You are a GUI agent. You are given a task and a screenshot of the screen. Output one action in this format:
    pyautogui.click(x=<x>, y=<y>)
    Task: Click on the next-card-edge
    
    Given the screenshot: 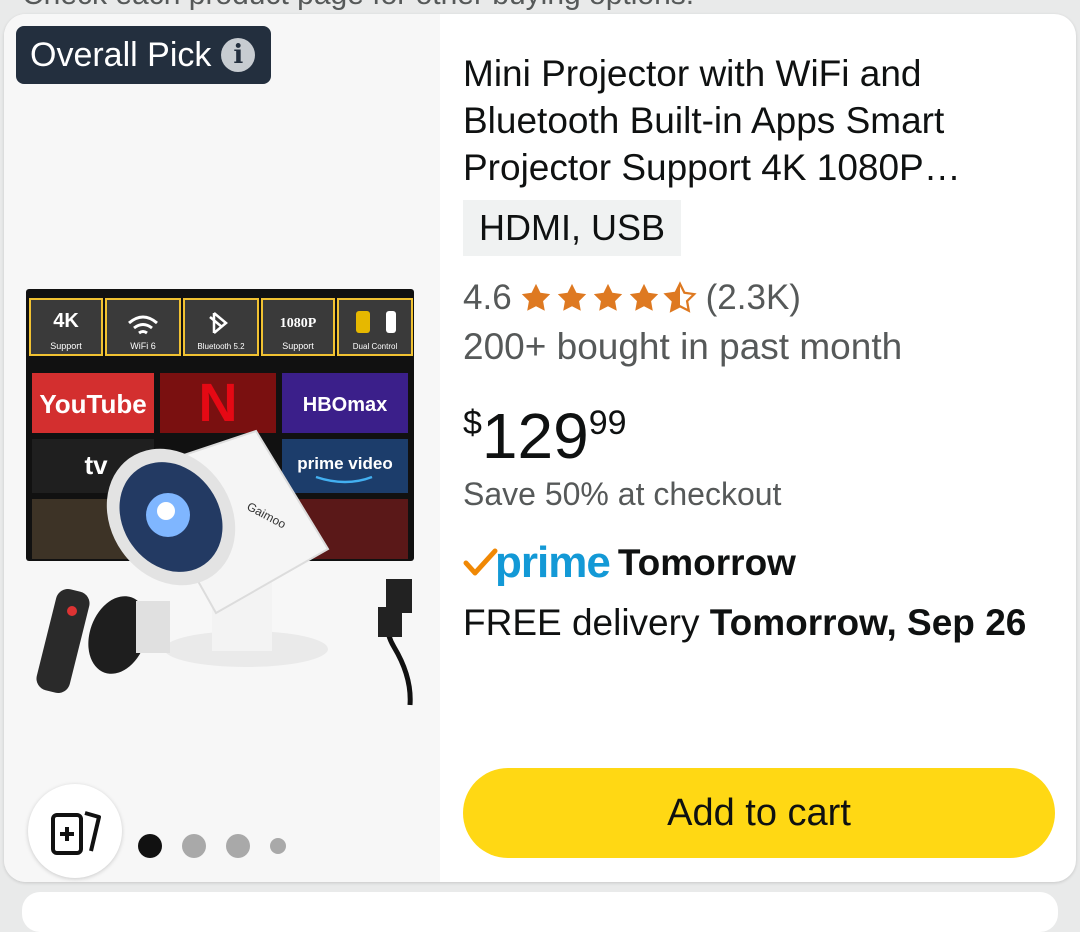 What is the action you would take?
    pyautogui.click(x=540, y=912)
    